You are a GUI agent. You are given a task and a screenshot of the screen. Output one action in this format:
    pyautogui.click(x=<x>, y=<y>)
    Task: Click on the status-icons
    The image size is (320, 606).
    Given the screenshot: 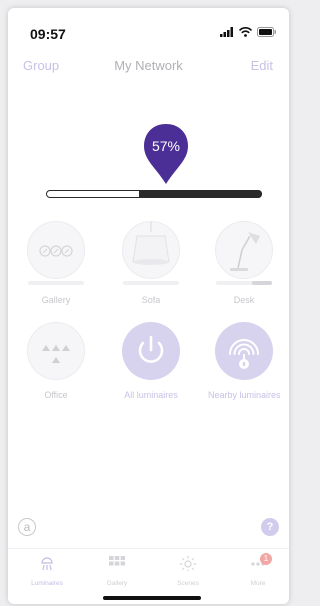 What is the action you would take?
    pyautogui.click(x=248, y=32)
    